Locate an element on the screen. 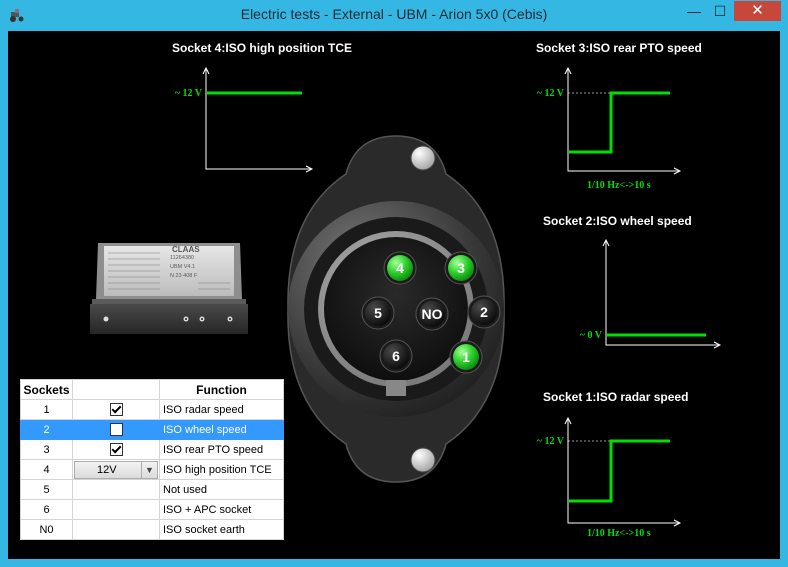 This screenshot has width=788, height=567. ubm-device-image: 11264380 UBM V4.1 N 23 408 F CLAAS is located at coordinates (169, 288).